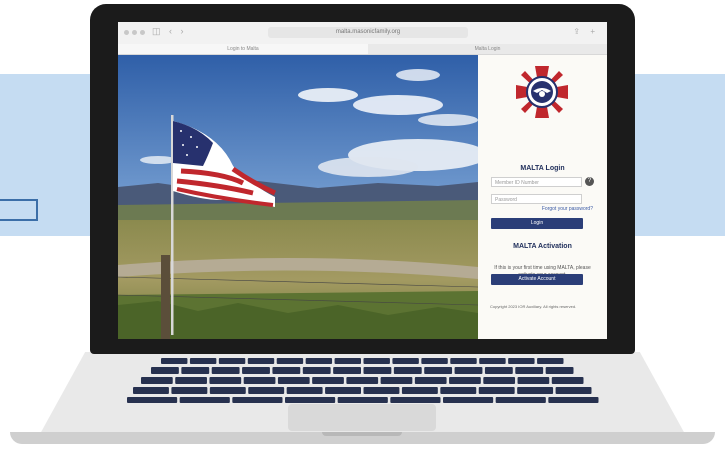 Image resolution: width=725 pixels, height=454 pixels. Describe the element at coordinates (589, 181) in the screenshot. I see `help-icon: ?` at that location.